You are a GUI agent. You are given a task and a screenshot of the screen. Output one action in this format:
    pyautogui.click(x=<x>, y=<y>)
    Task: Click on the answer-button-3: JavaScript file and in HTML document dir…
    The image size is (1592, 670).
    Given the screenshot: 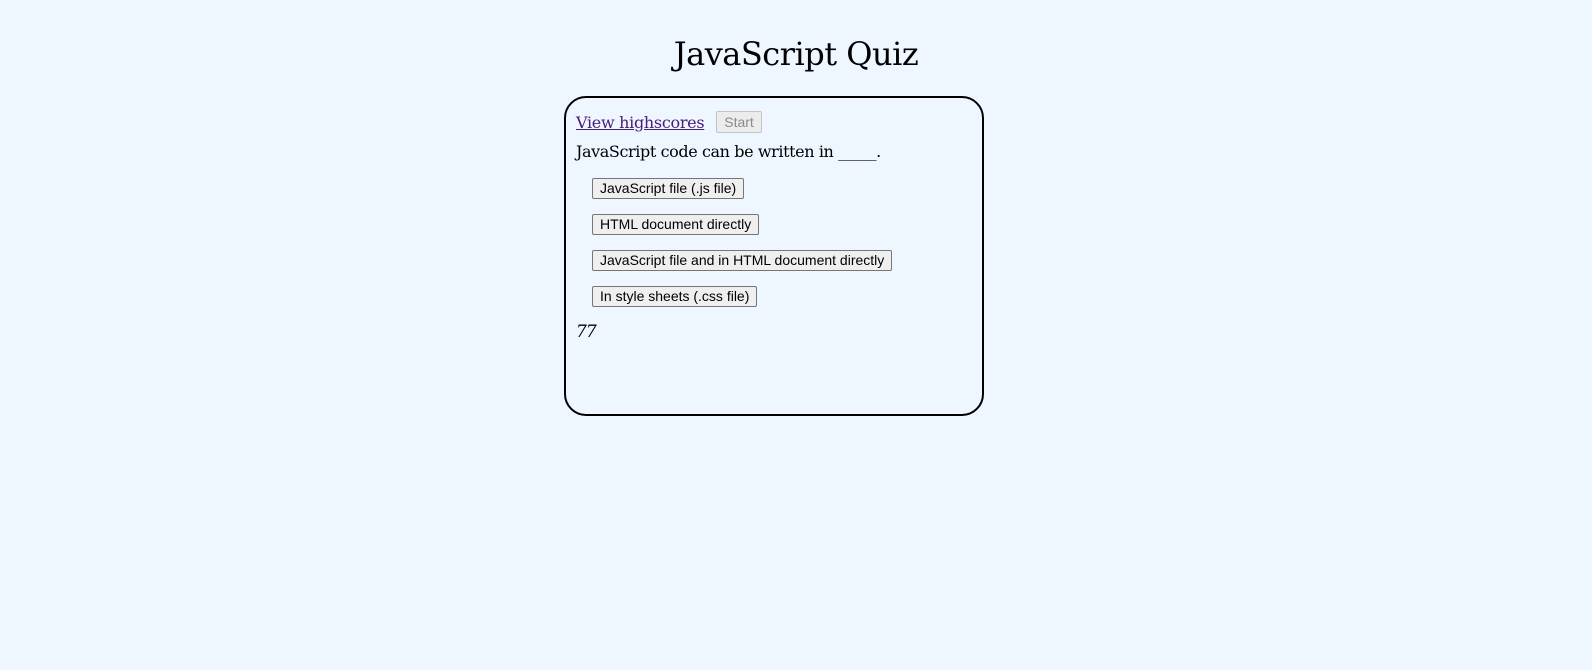 What is the action you would take?
    pyautogui.click(x=742, y=260)
    